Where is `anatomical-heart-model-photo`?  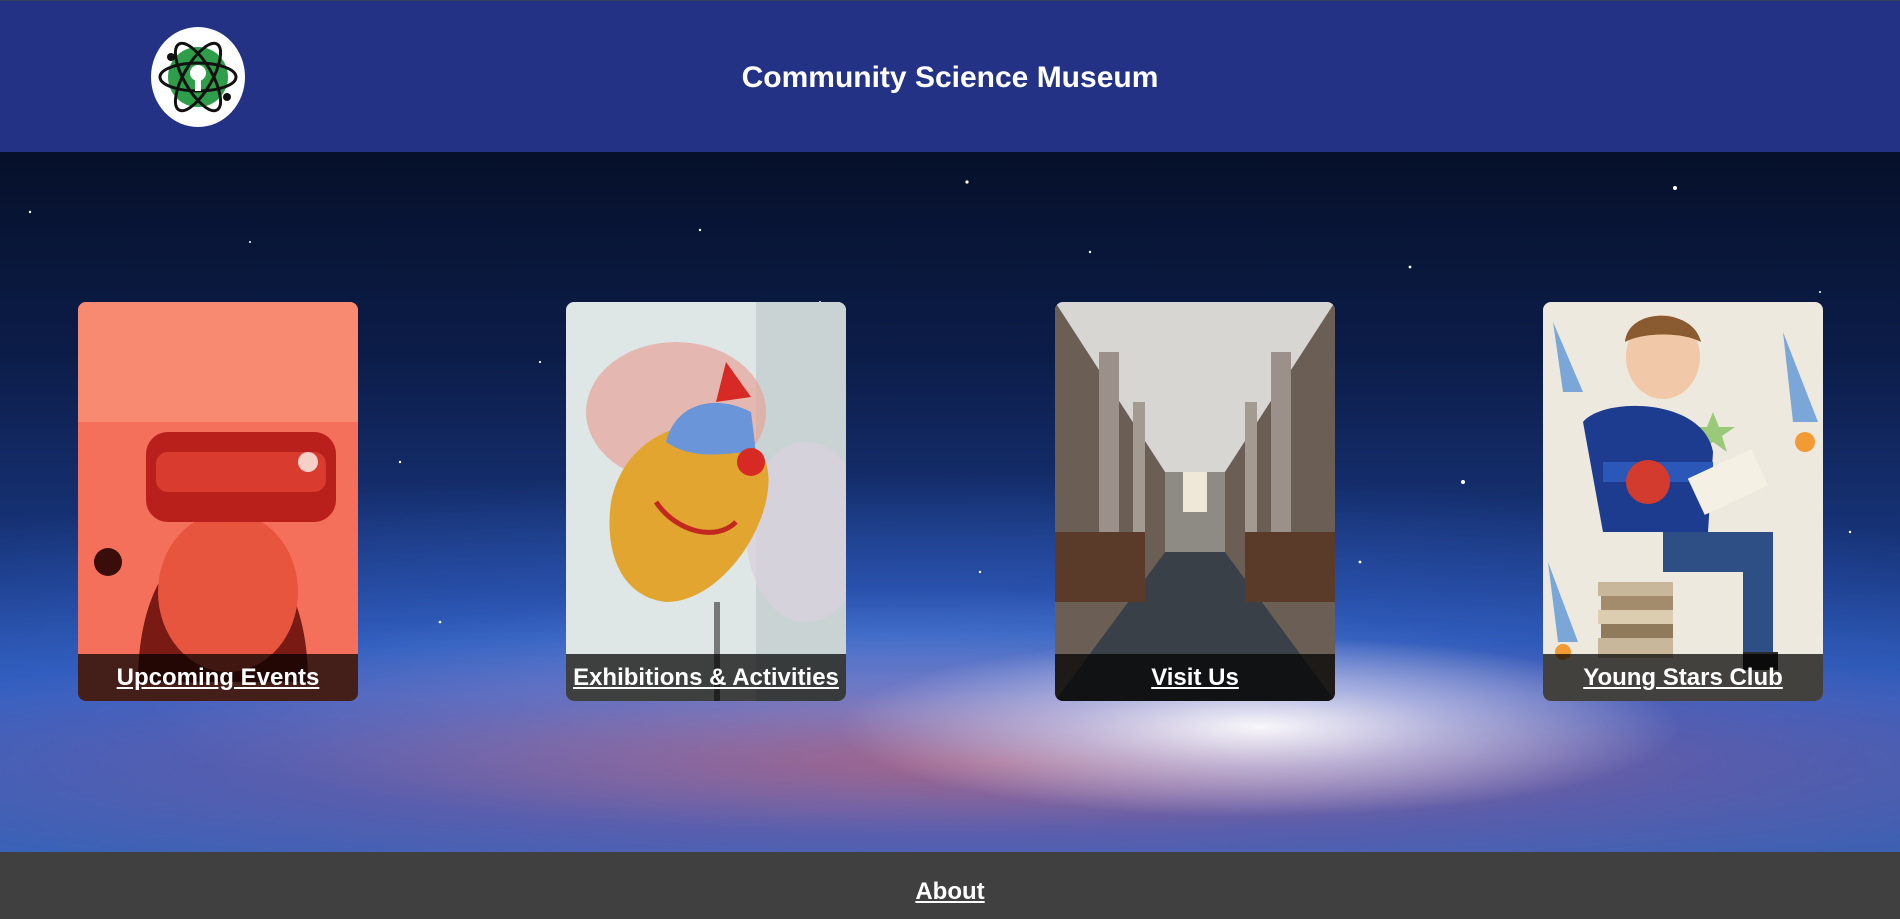 anatomical-heart-model-photo is located at coordinates (706, 501).